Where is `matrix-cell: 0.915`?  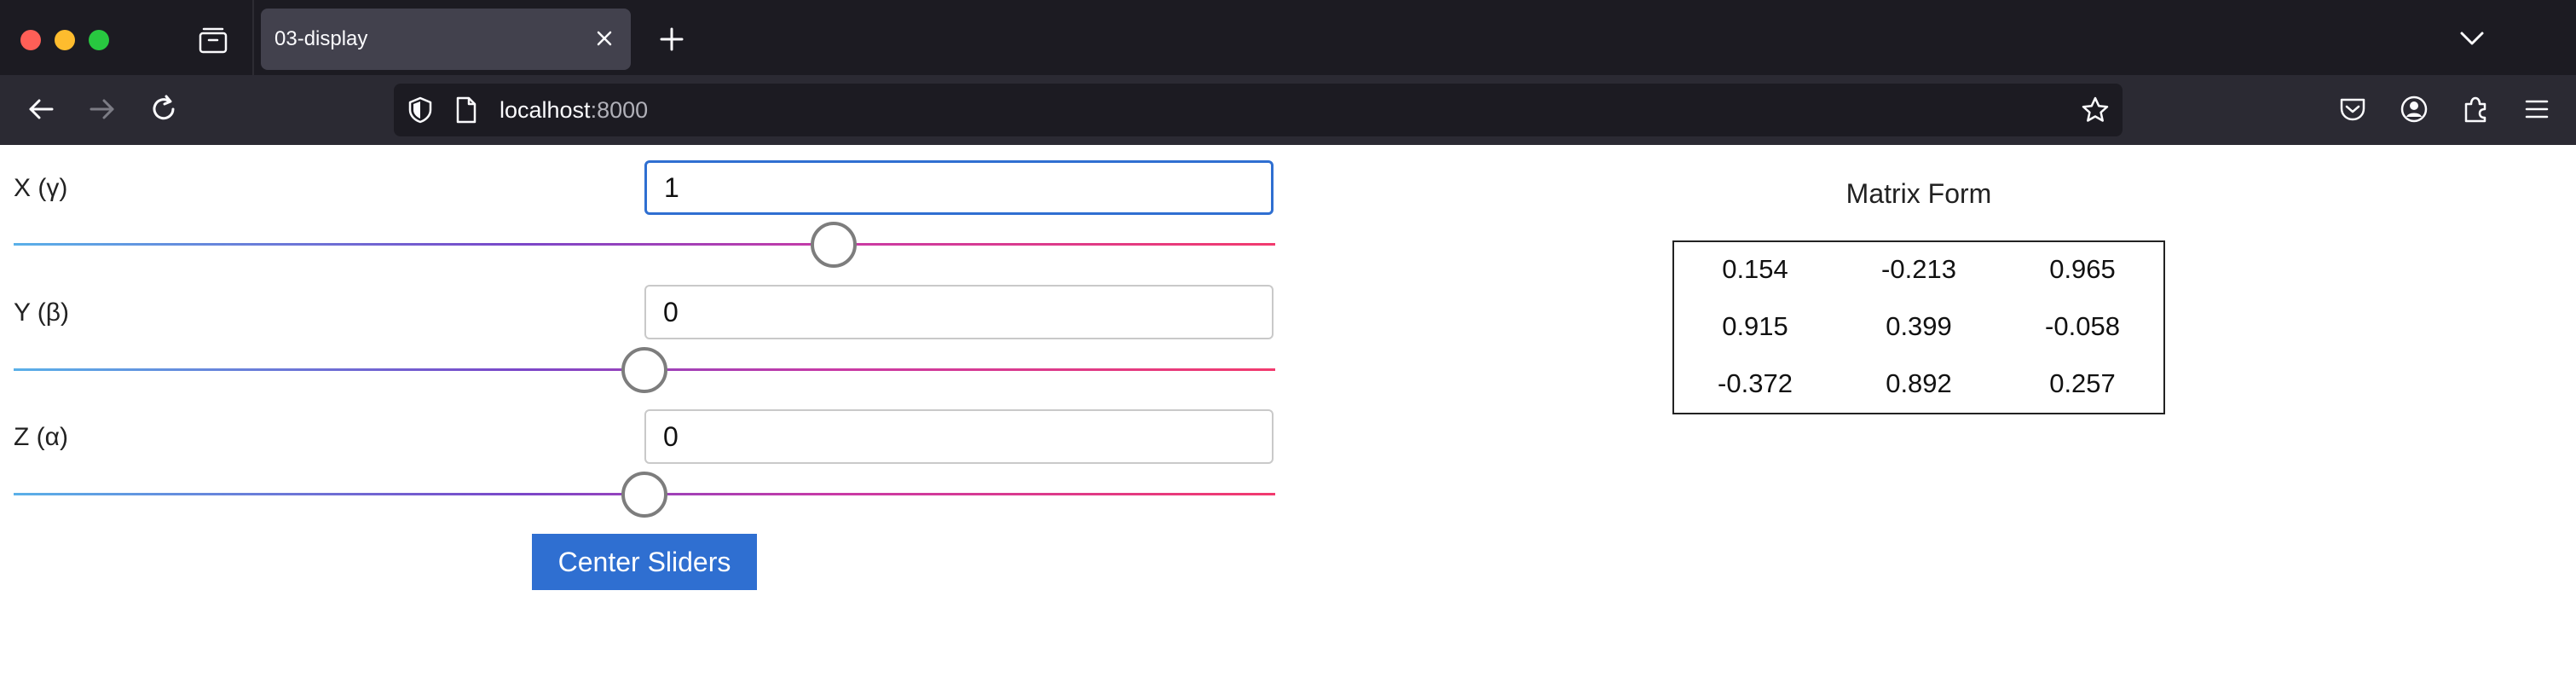
matrix-cell: 0.915 is located at coordinates (1755, 326).